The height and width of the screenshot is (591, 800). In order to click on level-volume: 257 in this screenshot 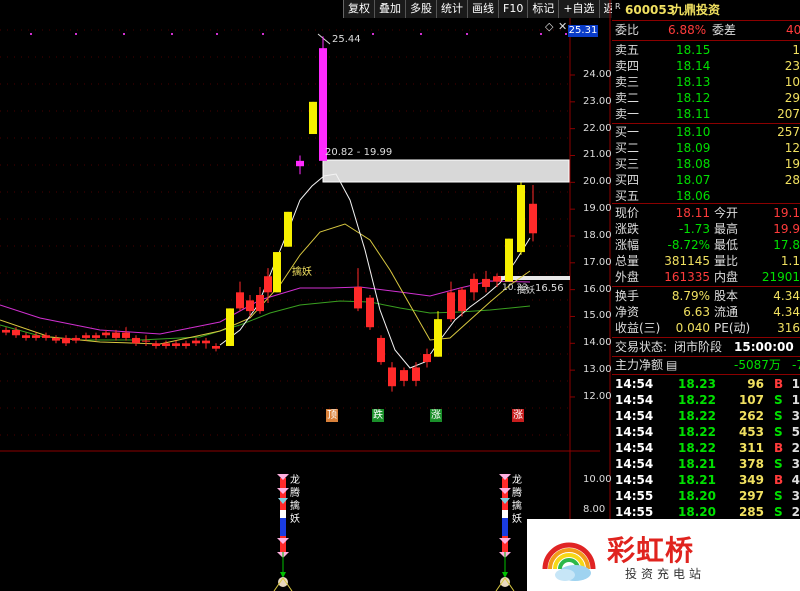, I will do `click(788, 132)`.